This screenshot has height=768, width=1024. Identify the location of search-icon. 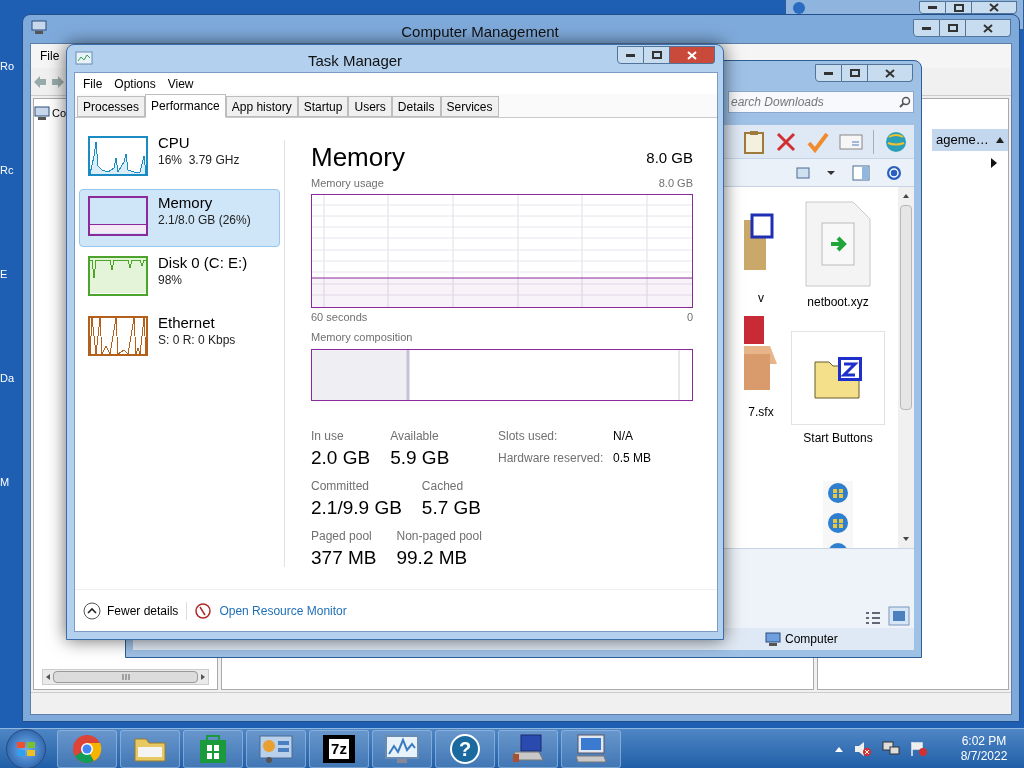
(905, 102).